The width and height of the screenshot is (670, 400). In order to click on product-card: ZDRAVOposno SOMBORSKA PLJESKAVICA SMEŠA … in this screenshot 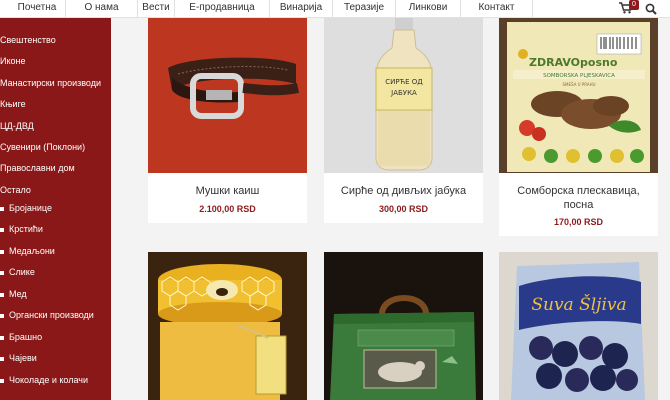, I will do `click(578, 127)`.